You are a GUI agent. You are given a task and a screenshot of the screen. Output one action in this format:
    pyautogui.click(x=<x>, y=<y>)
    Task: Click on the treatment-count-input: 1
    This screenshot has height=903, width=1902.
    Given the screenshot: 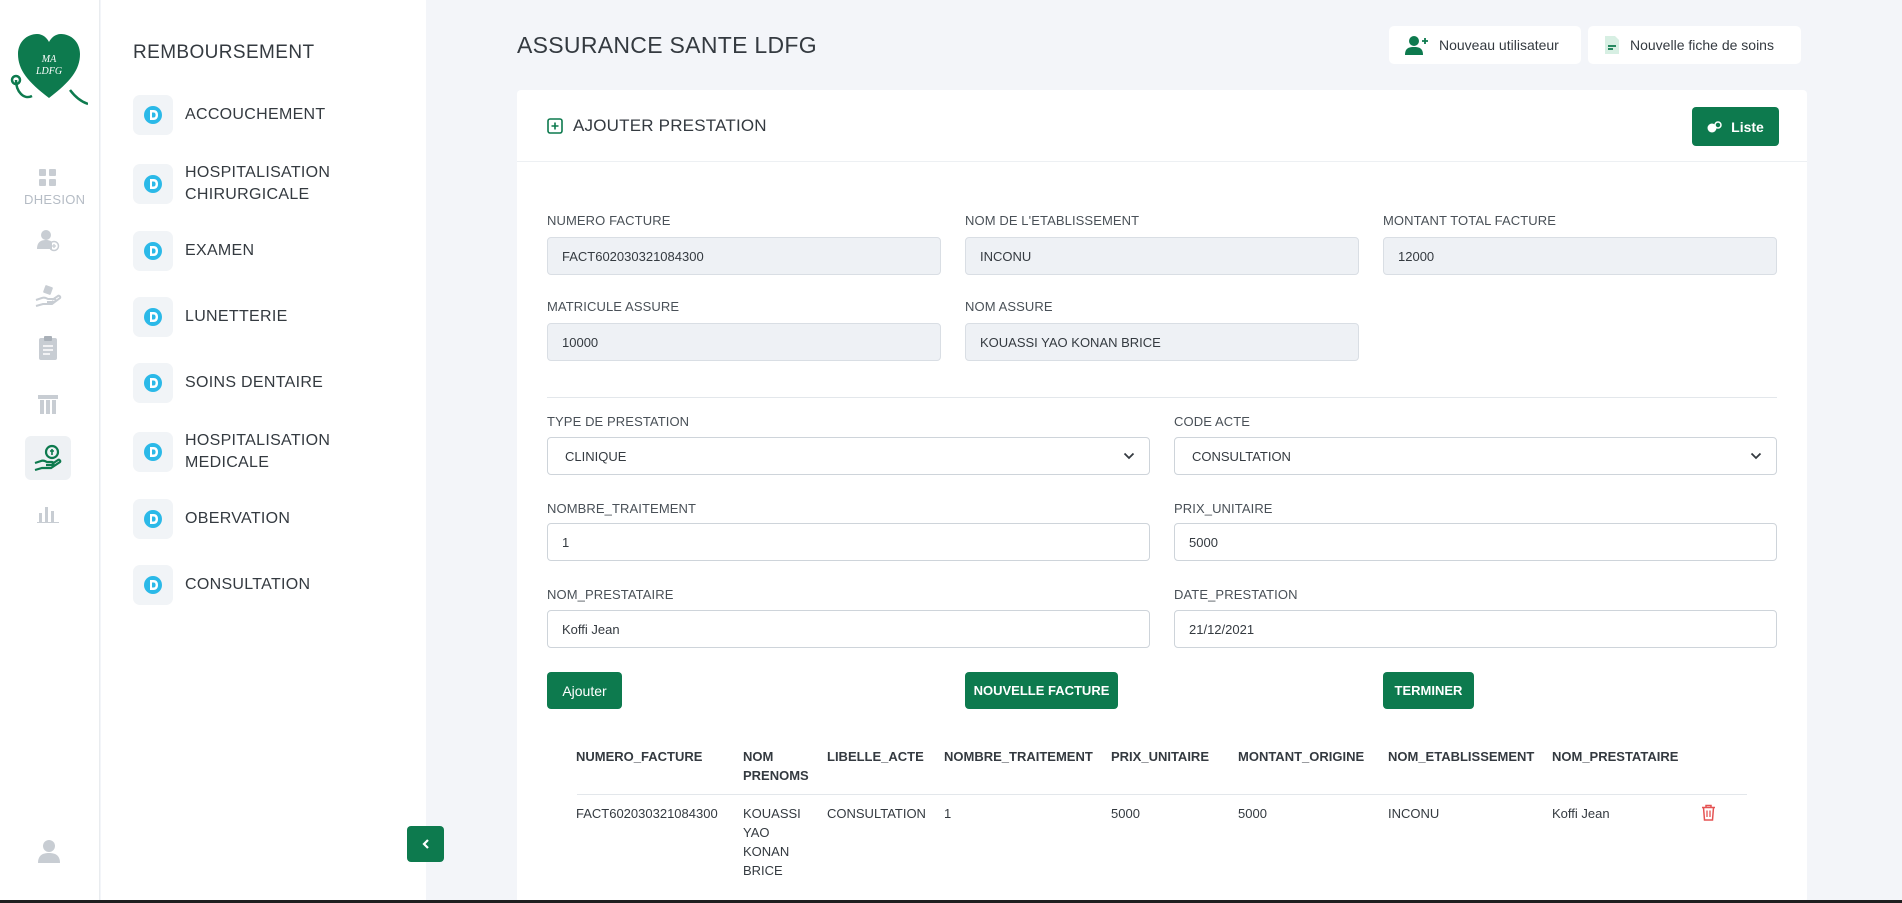 What is the action you would take?
    pyautogui.click(x=848, y=542)
    